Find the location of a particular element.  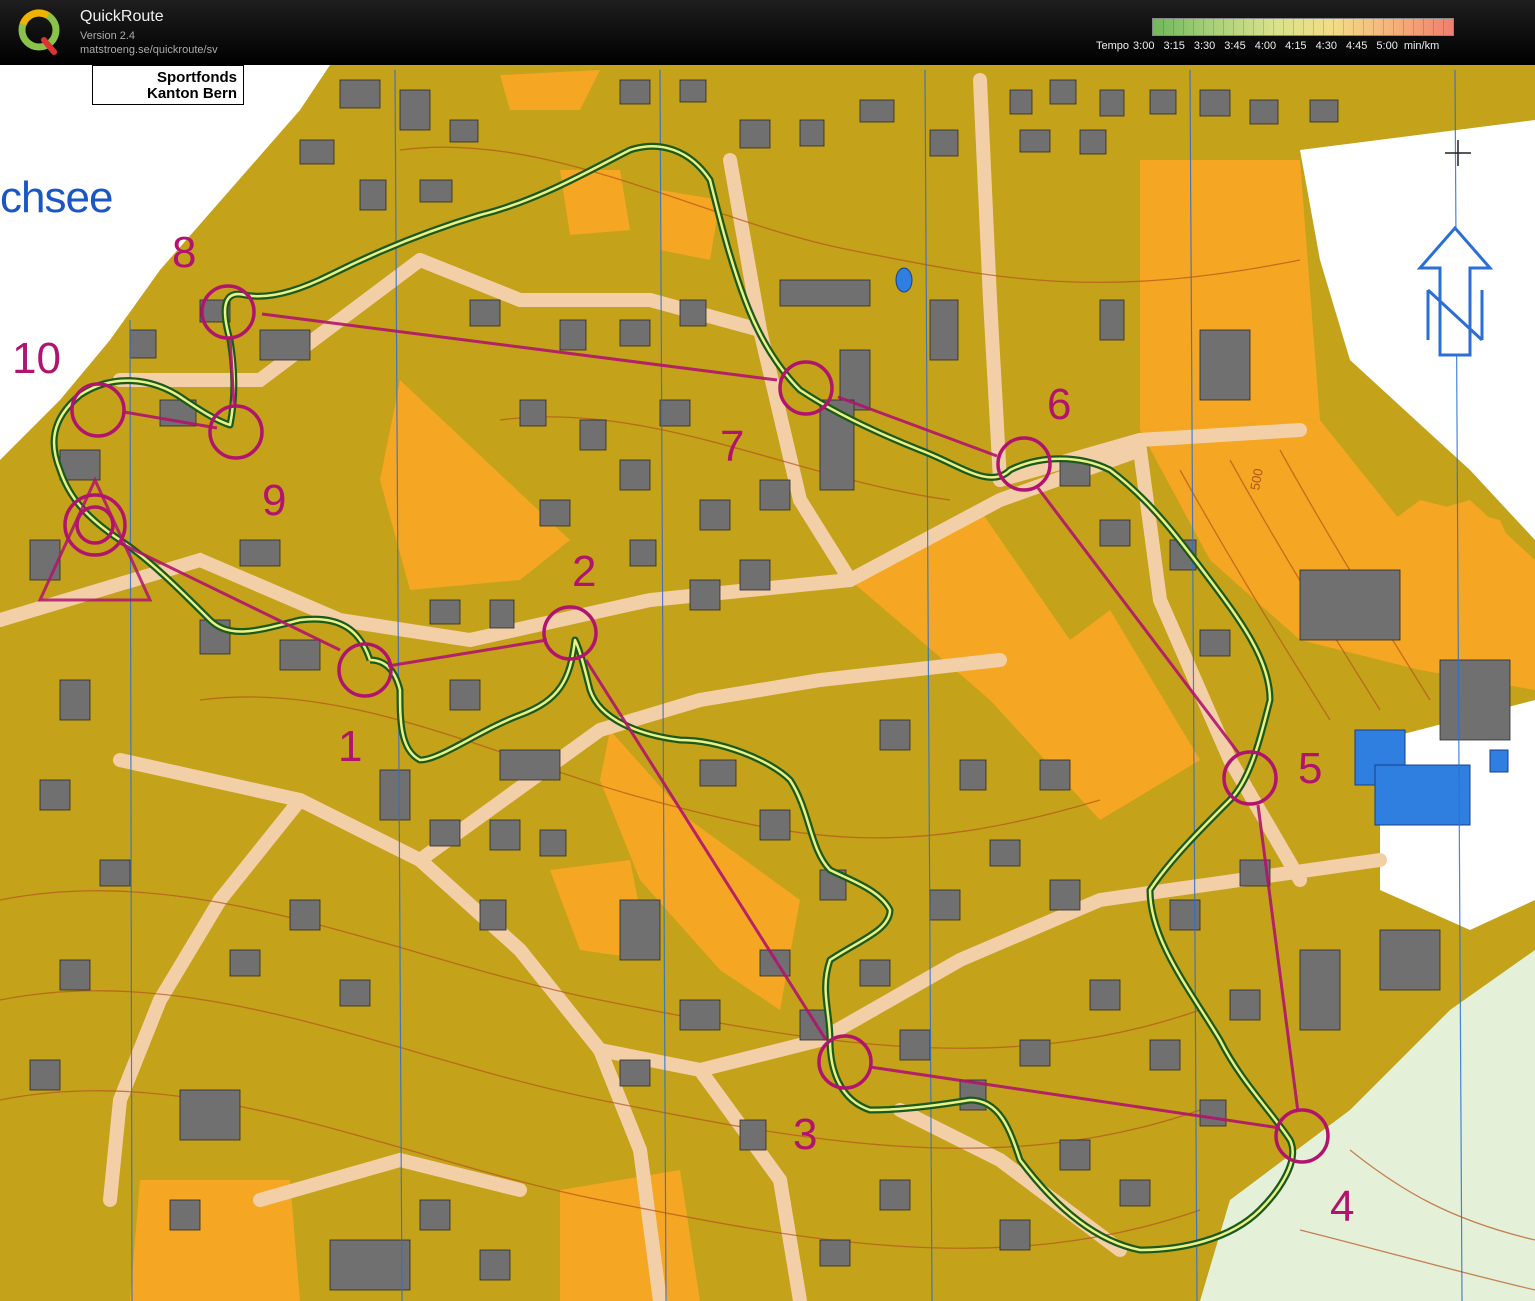

sponsor-line1: Sportfonds is located at coordinates (197, 77).